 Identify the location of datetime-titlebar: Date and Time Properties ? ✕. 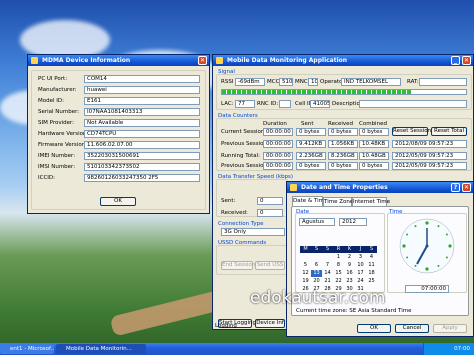
(380, 187).